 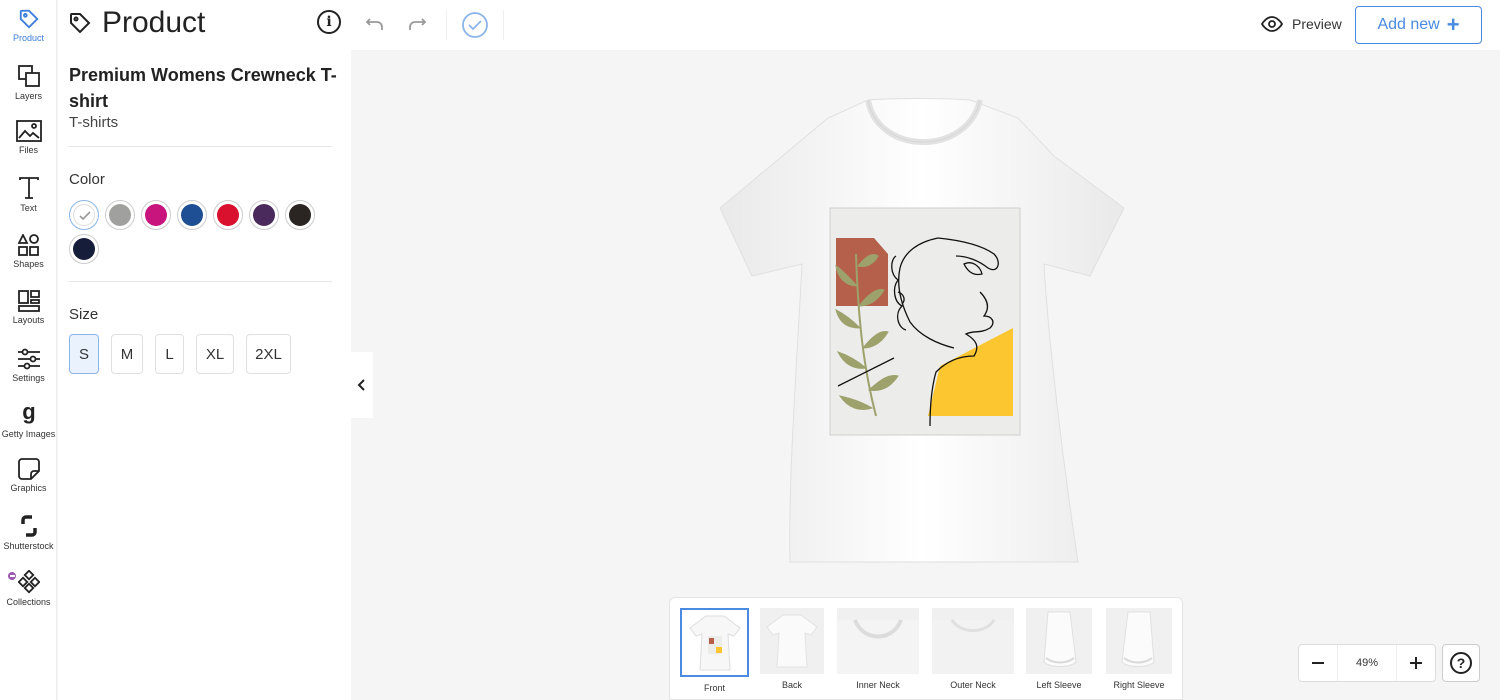 I want to click on minus-icon, so click(x=1318, y=663).